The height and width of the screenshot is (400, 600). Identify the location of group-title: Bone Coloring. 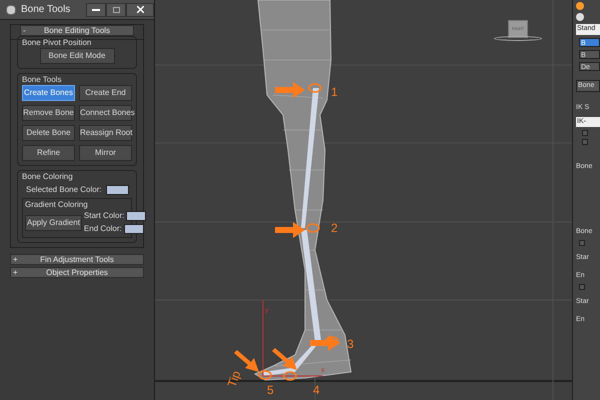
(48, 176).